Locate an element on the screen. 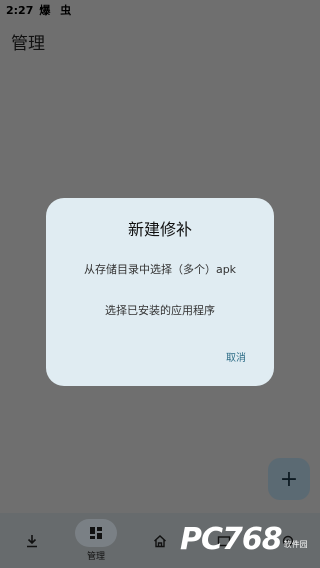 The width and height of the screenshot is (320, 568). download-icon is located at coordinates (32, 540).